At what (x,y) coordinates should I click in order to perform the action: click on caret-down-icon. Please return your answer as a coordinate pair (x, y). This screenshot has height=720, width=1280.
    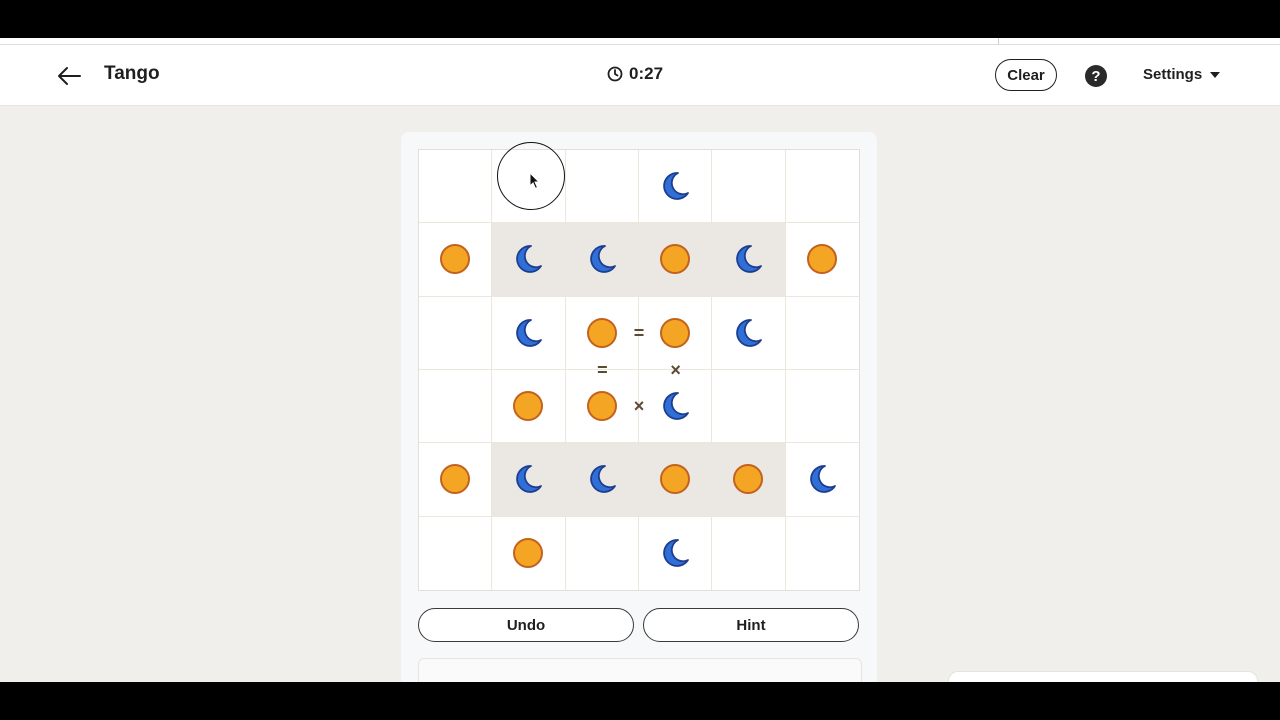
    Looking at the image, I should click on (1215, 74).